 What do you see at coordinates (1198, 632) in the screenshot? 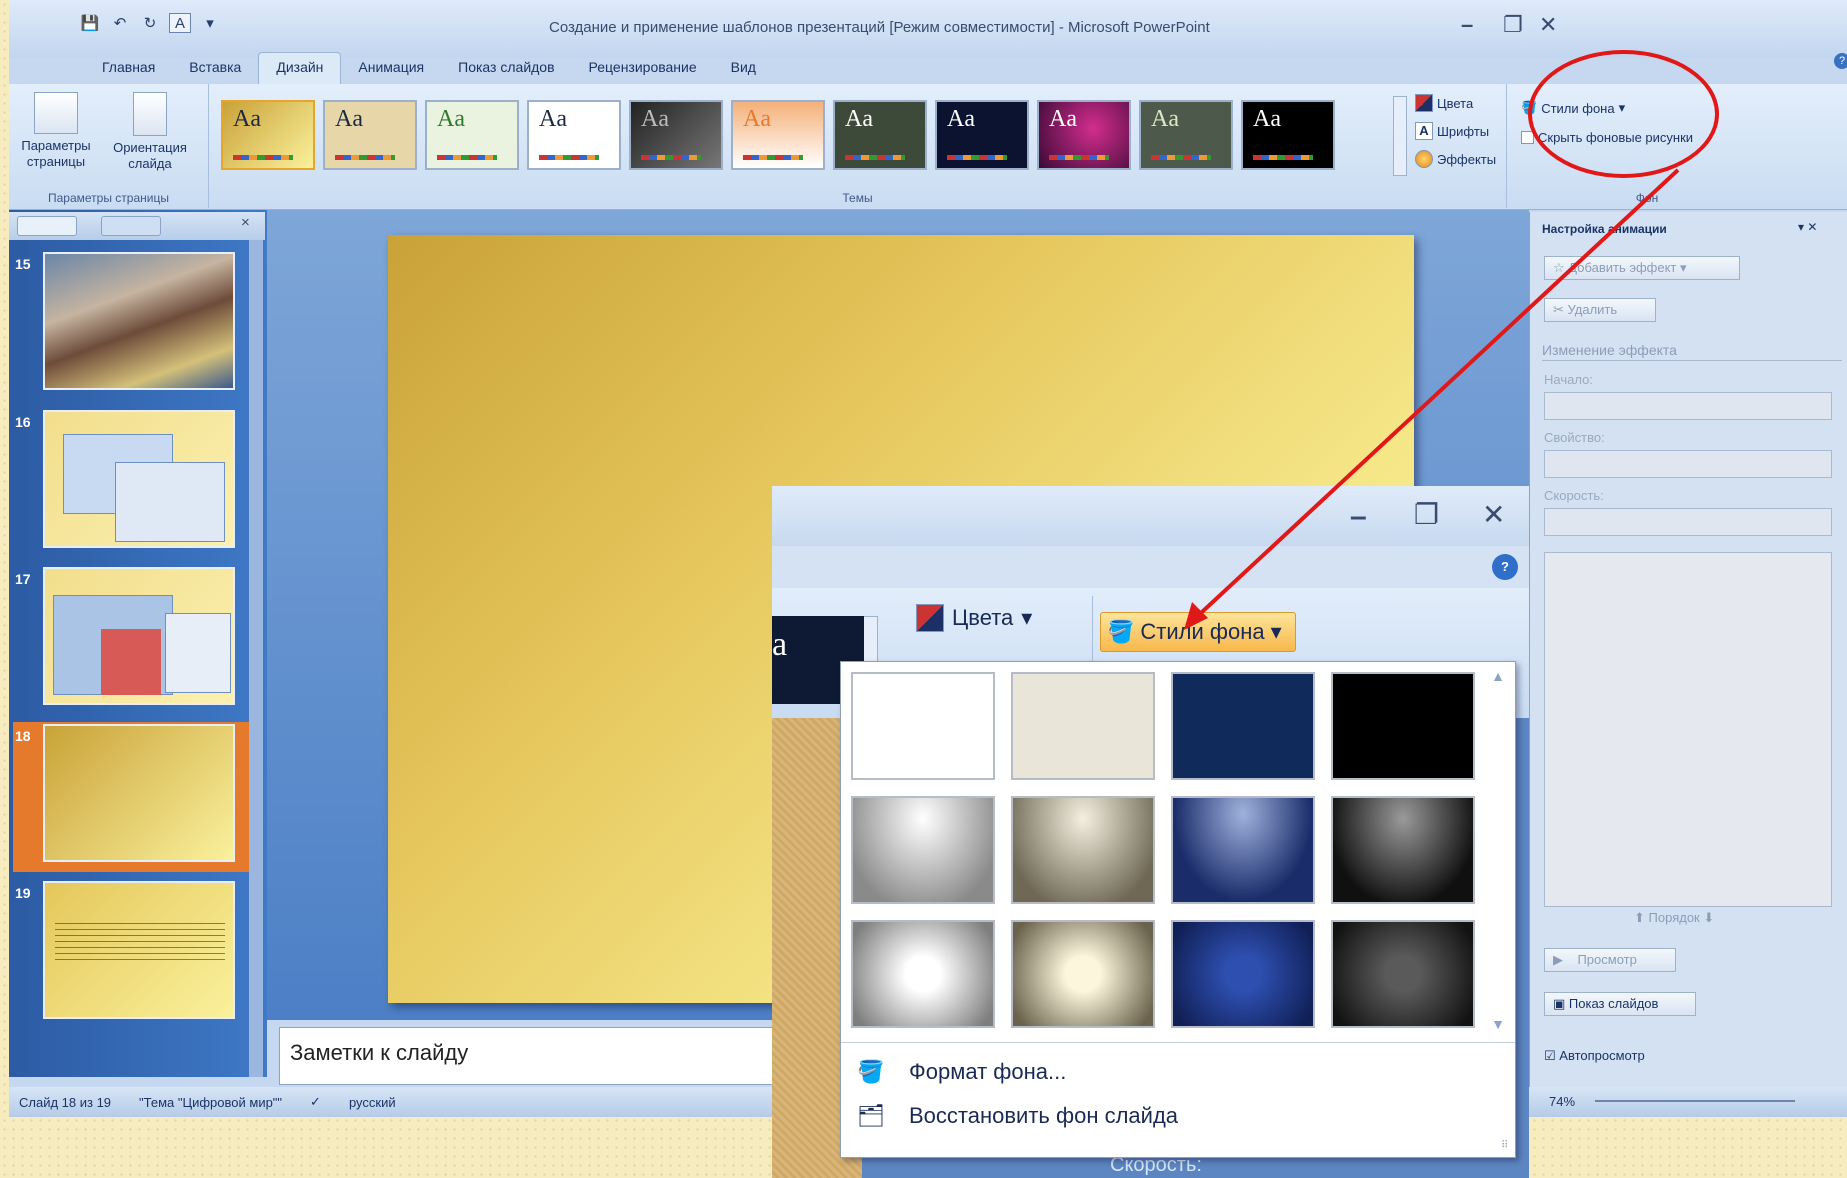
I see `bg-styles-button: 🪣 Стили фона ▾` at bounding box center [1198, 632].